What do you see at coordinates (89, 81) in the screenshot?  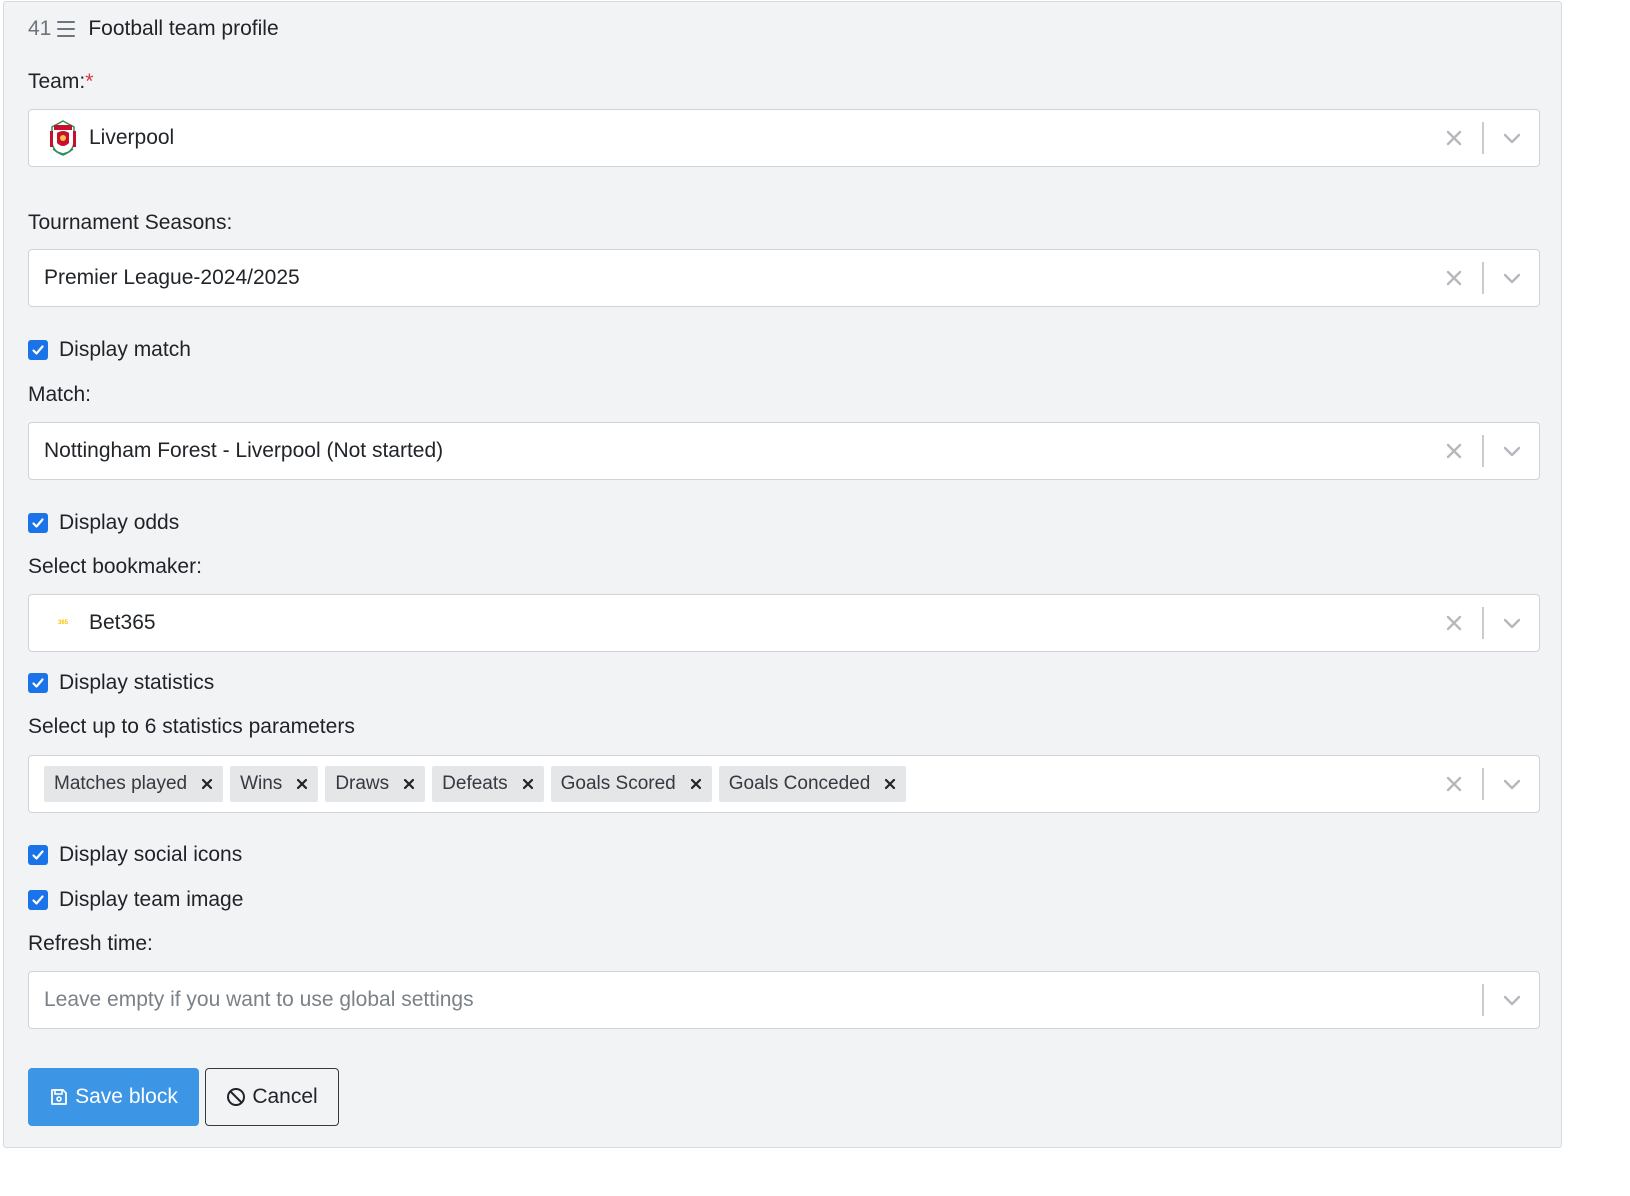 I see `required-mark: *` at bounding box center [89, 81].